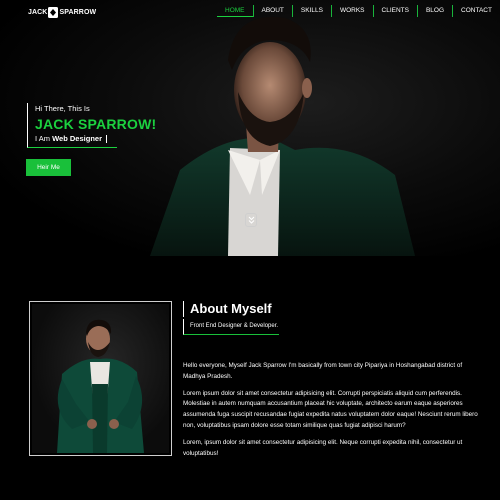  I want to click on nav-item-about: ABOUT, so click(272, 11).